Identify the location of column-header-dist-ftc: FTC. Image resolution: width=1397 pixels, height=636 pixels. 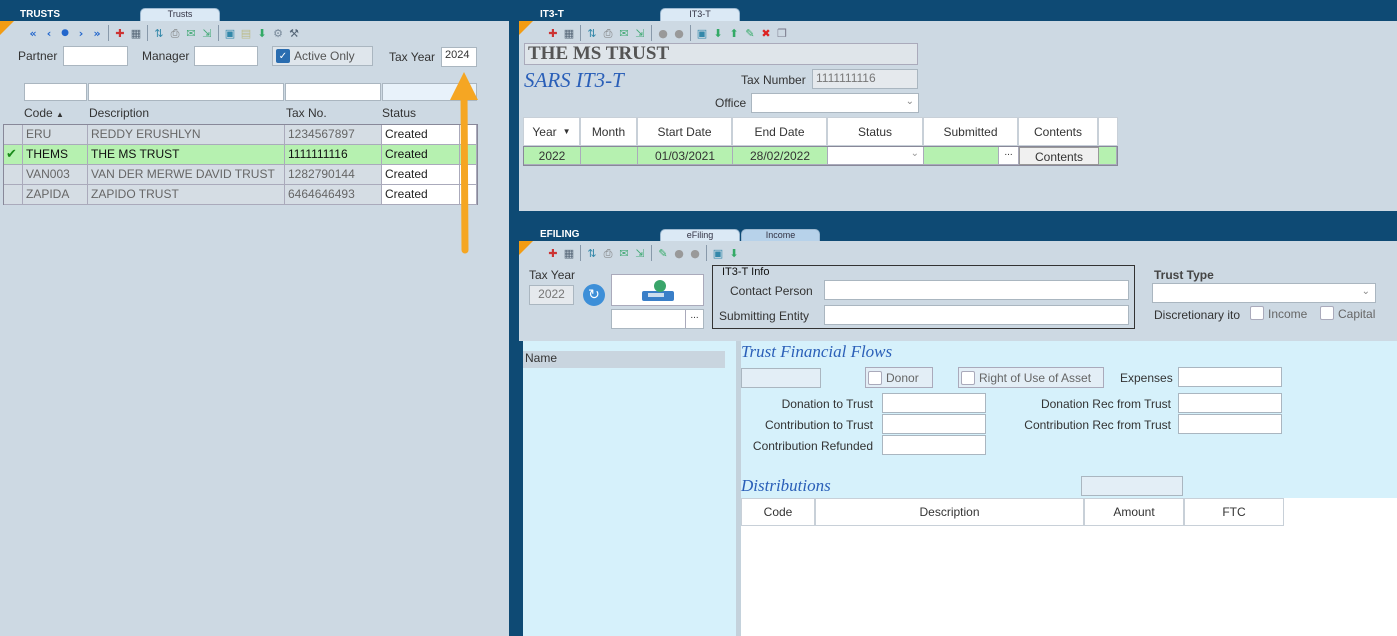
(1234, 512).